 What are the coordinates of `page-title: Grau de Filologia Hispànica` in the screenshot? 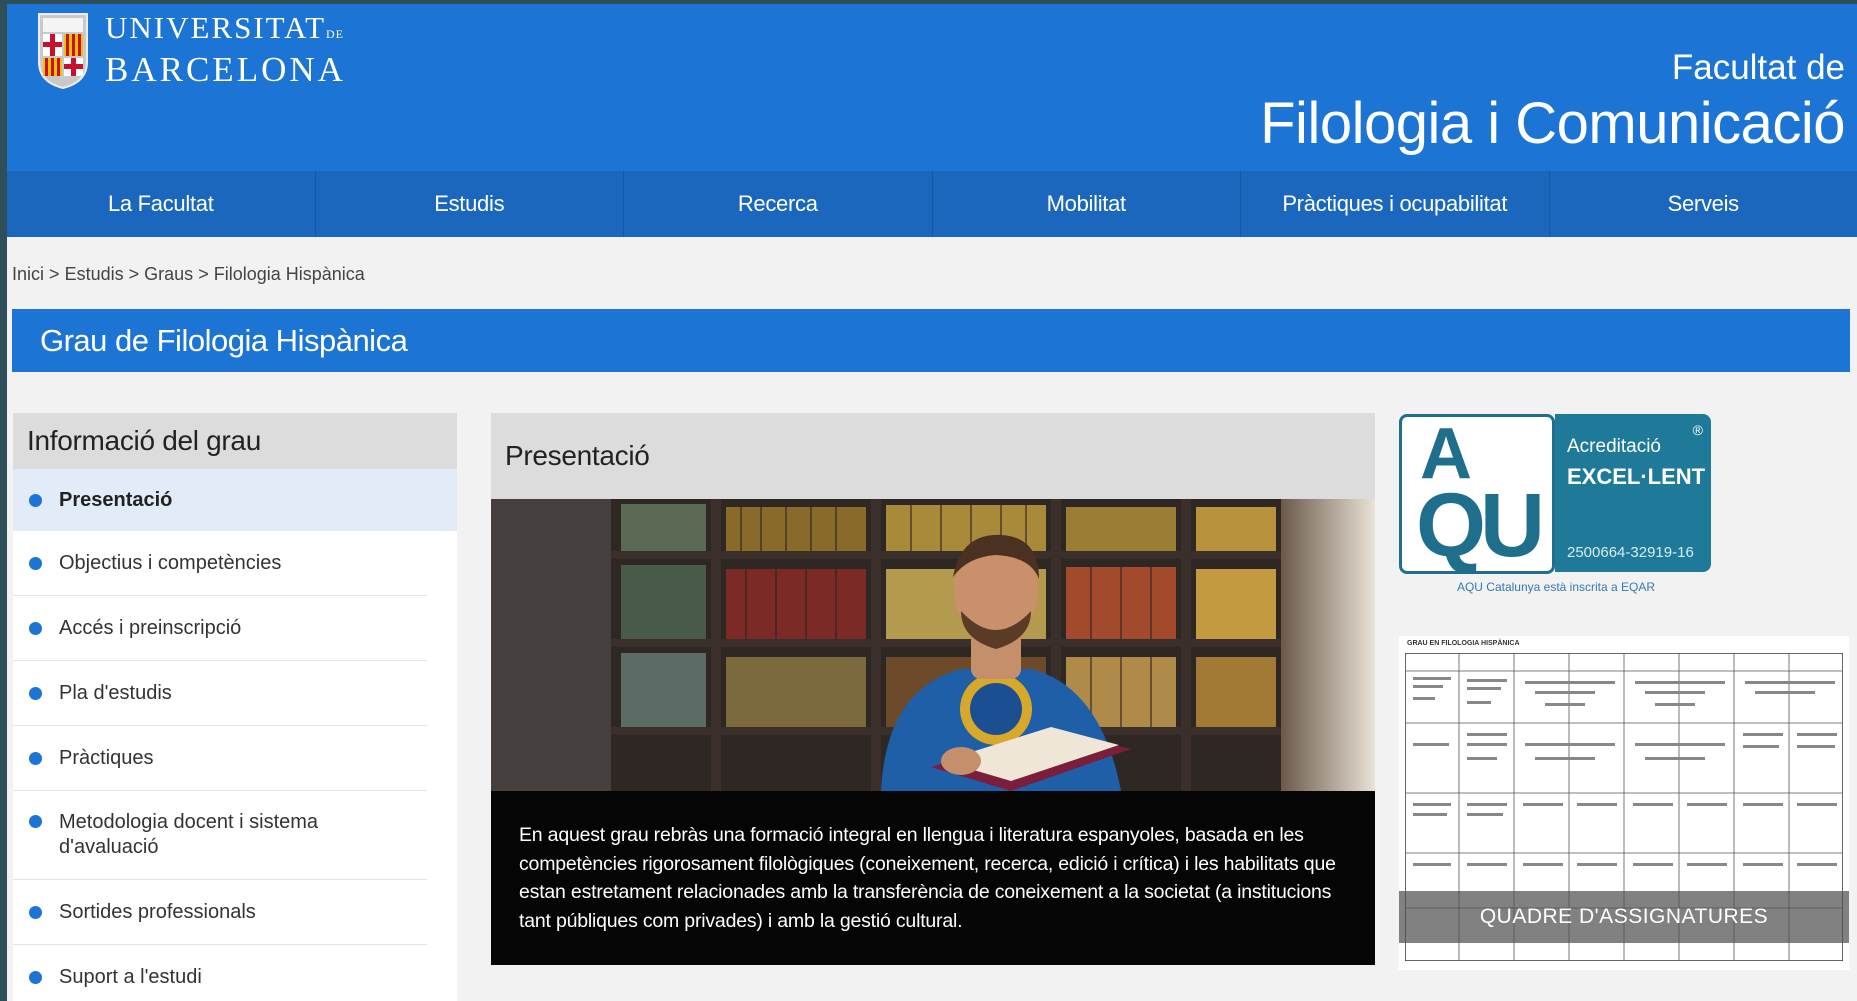 It's located at (931, 340).